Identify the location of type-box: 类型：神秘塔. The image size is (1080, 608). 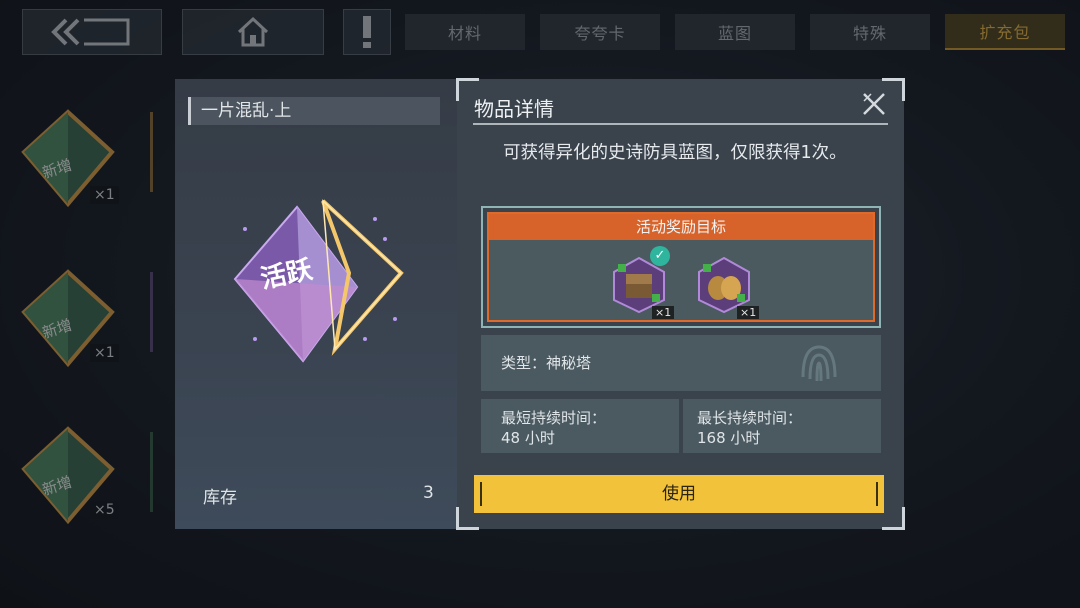
(681, 363).